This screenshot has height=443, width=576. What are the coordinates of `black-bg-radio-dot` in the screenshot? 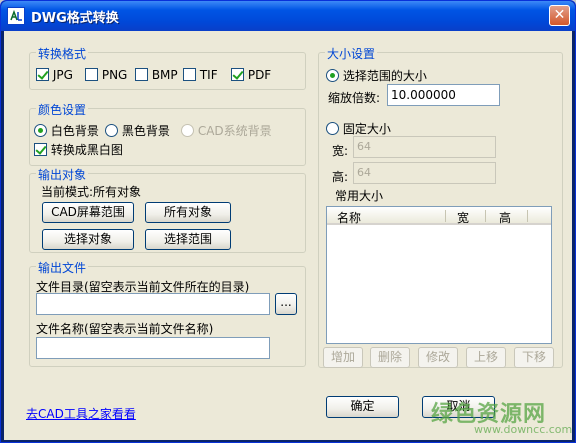 It's located at (111, 130).